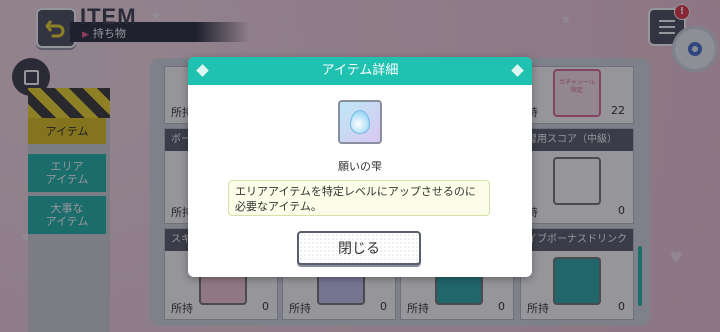 This screenshot has height=332, width=720. Describe the element at coordinates (359, 198) in the screenshot. I see `item-description: エリアアイテムを特定レベルにアップさせるのに必要なアイテム。` at that location.